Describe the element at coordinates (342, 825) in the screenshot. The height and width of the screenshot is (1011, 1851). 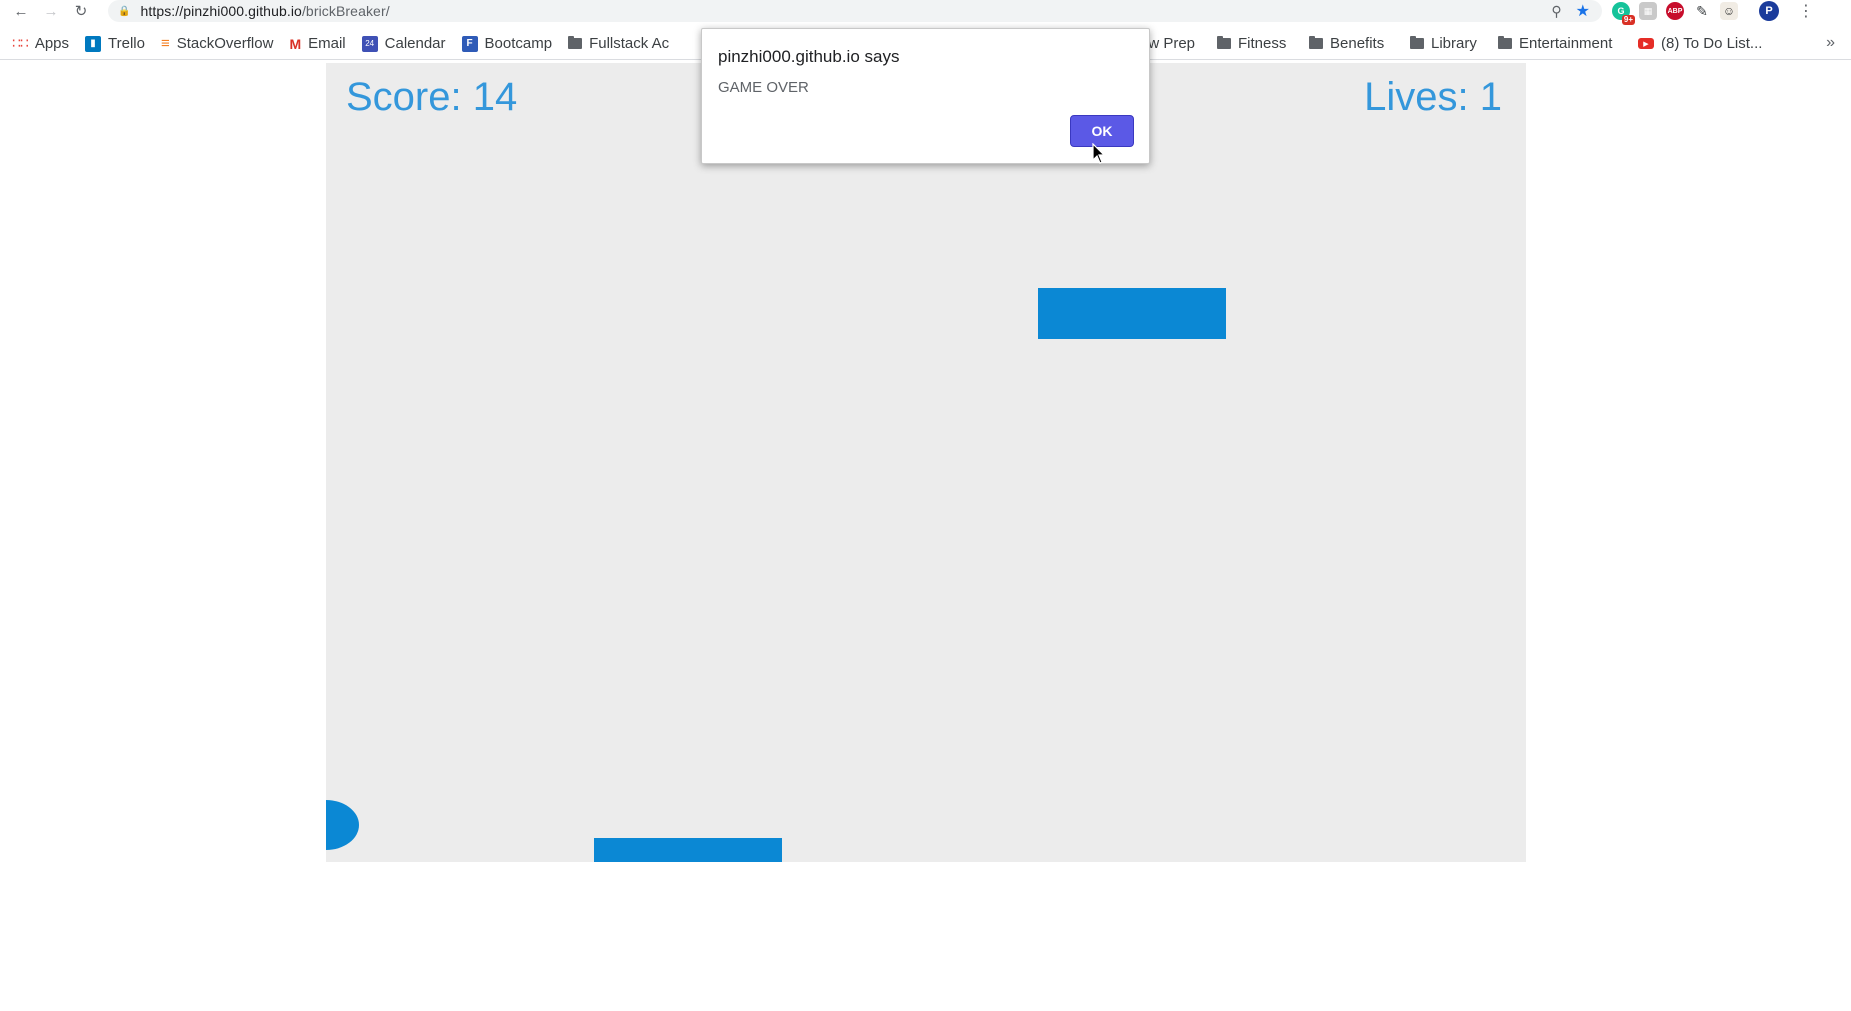
I see `ball` at that location.